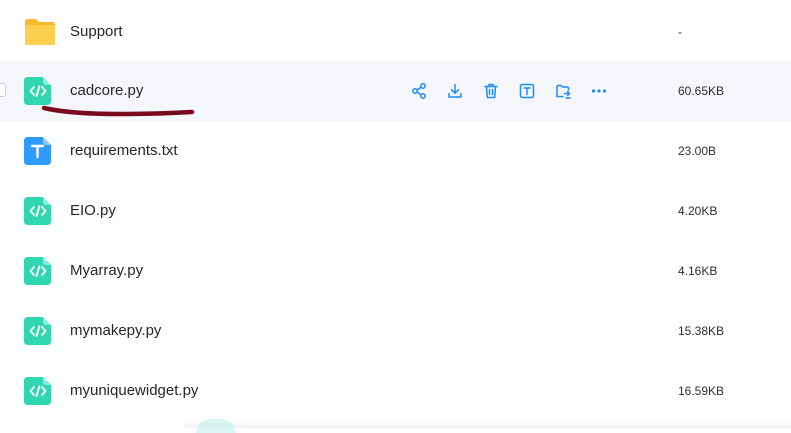 The width and height of the screenshot is (791, 433). What do you see at coordinates (698, 211) in the screenshot?
I see `file-size: 4.20KB` at bounding box center [698, 211].